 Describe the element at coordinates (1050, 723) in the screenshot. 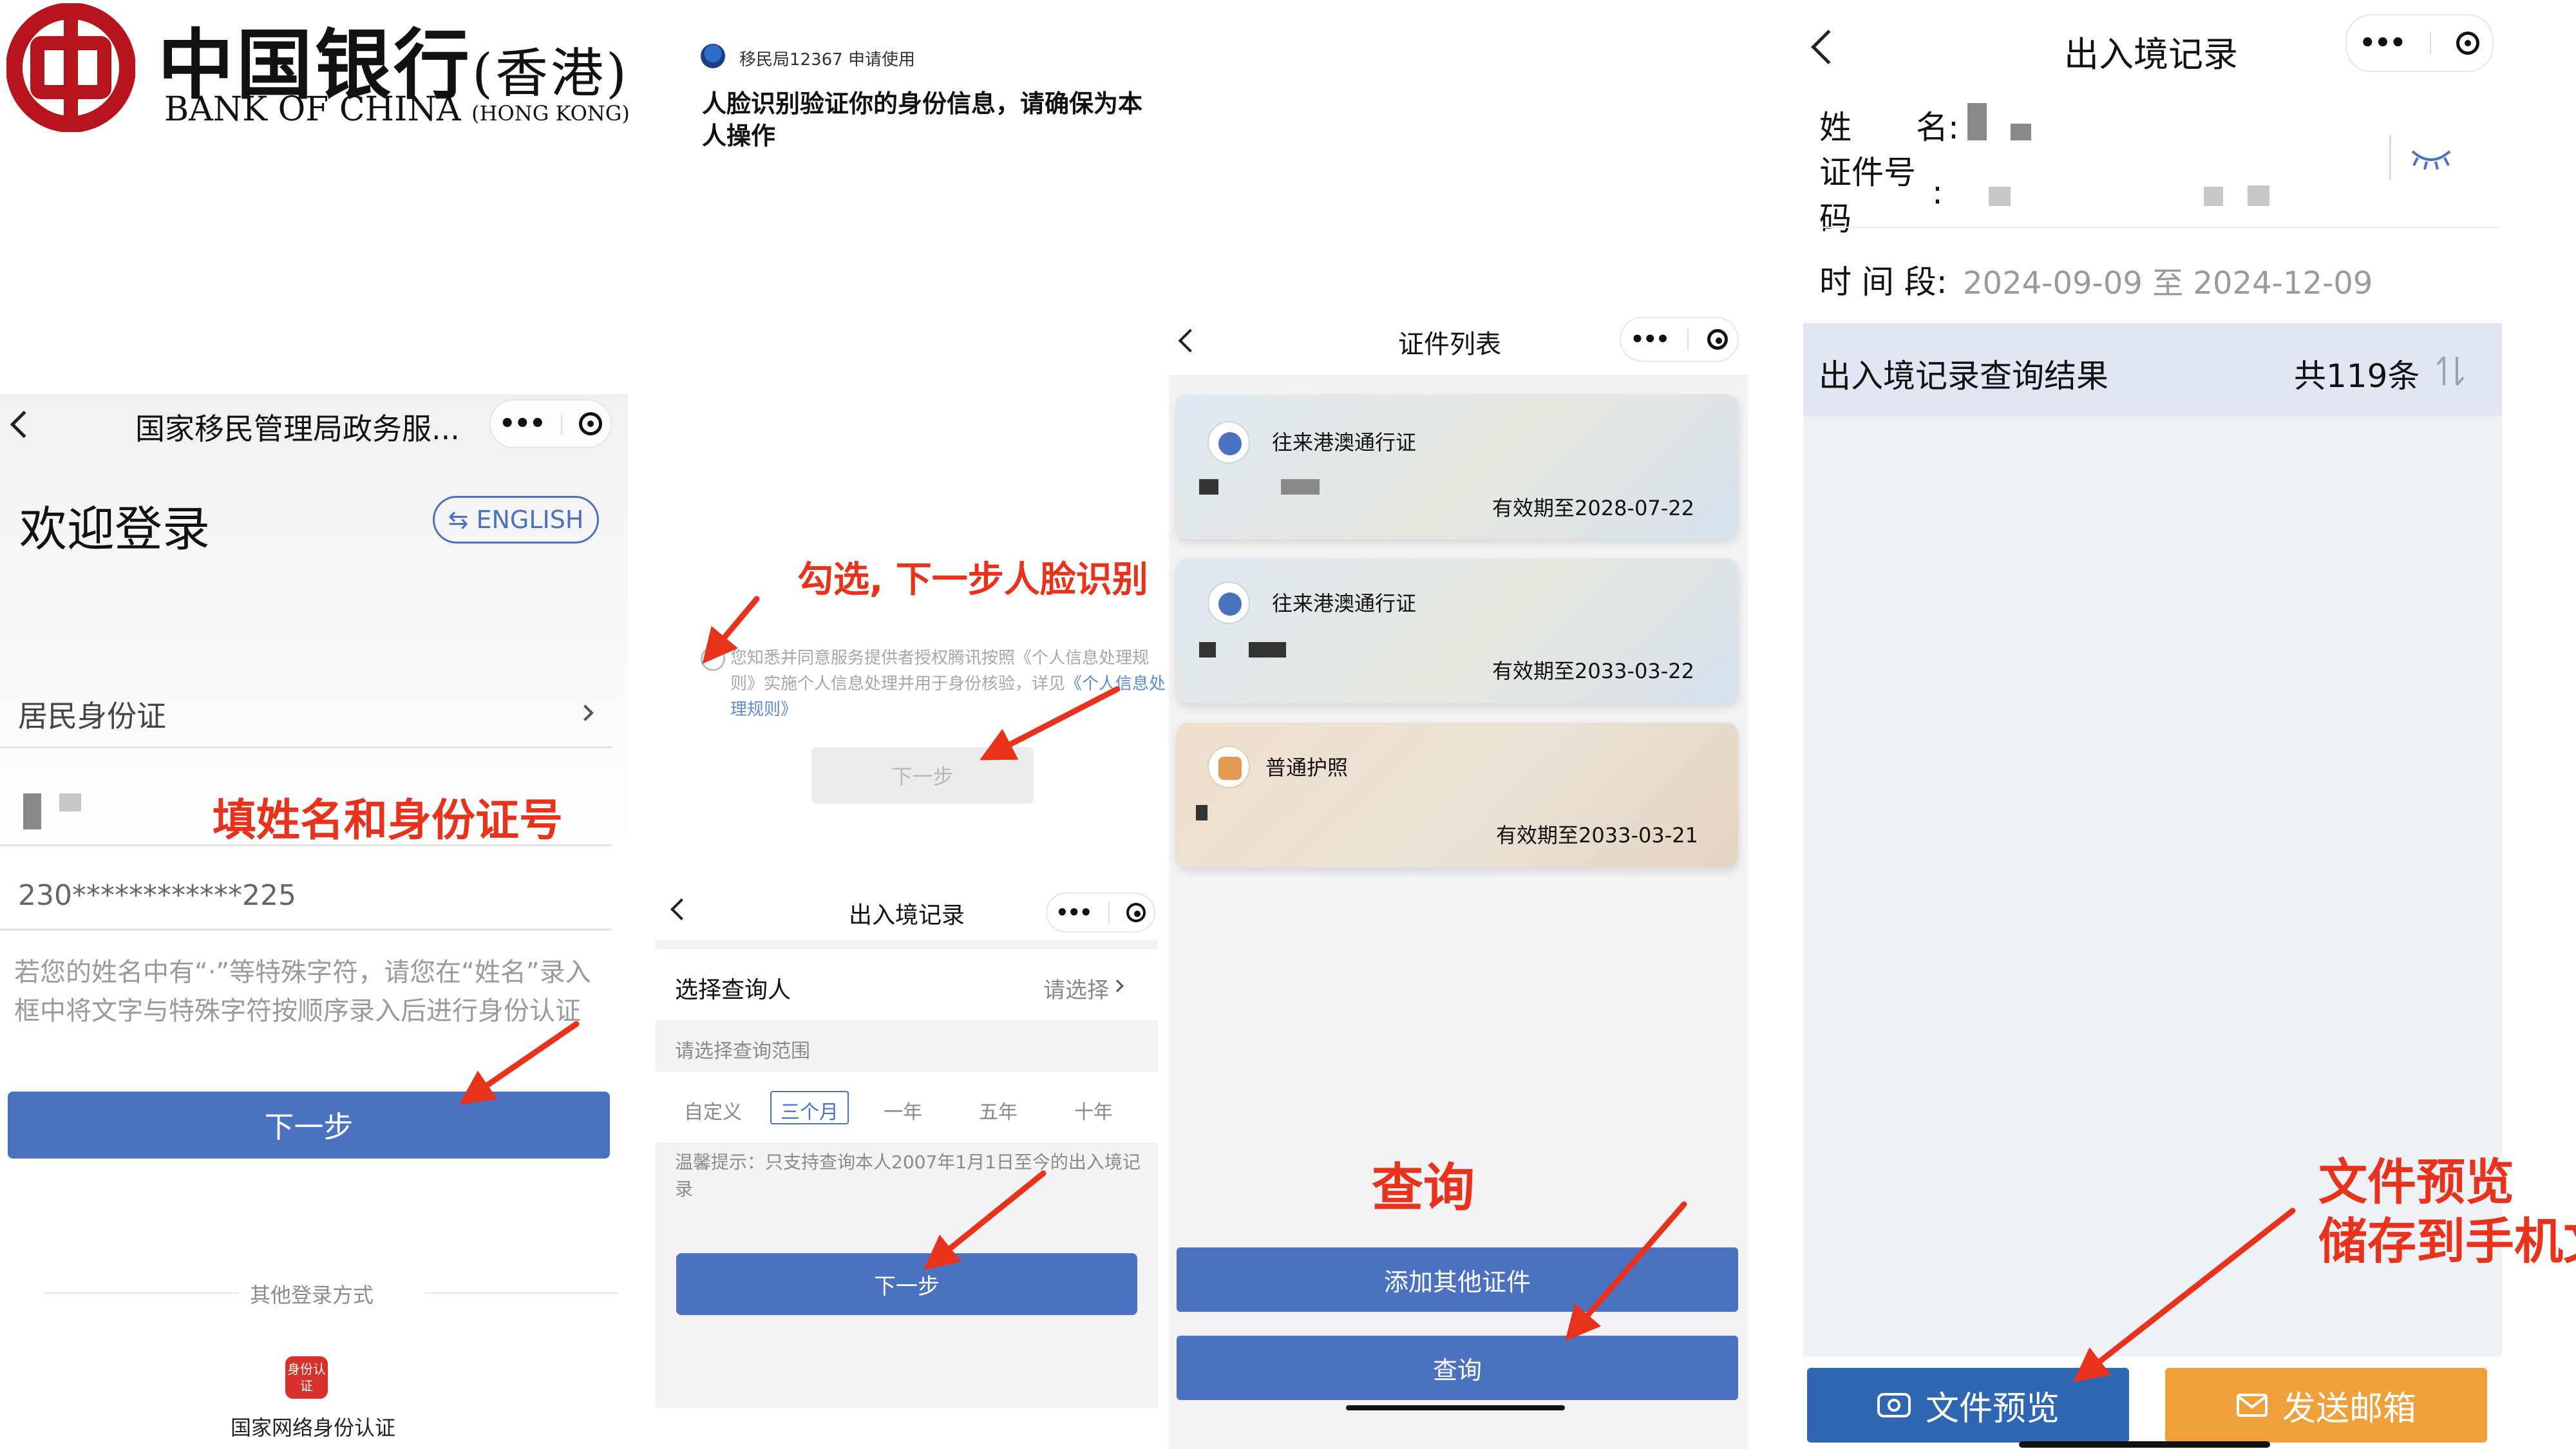

I see `arrow-to-next-disabled` at that location.